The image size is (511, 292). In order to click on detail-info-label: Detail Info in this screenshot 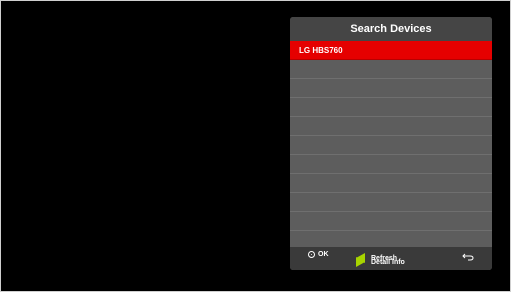, I will do `click(388, 262)`.